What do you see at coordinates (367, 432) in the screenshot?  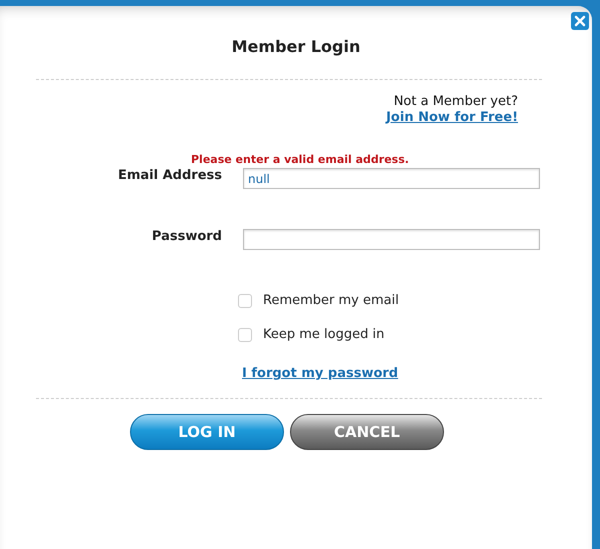 I see `cancel-button: CANCEL` at bounding box center [367, 432].